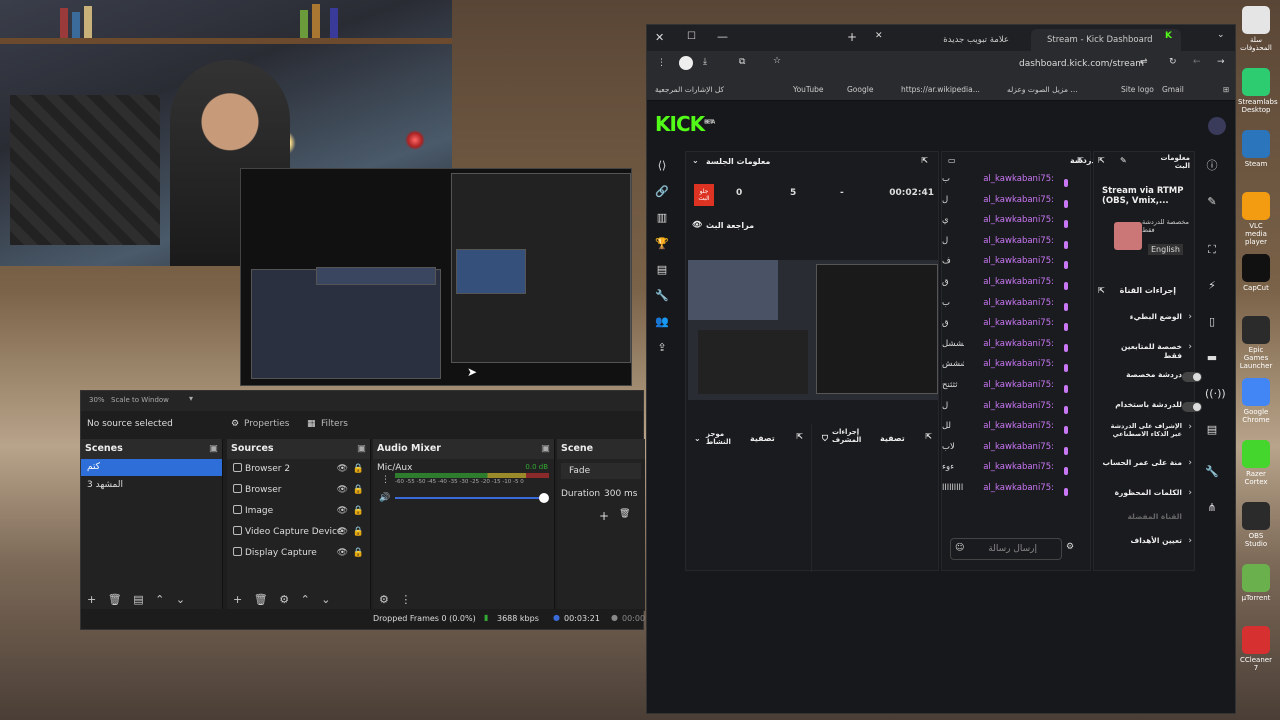  I want to click on eye-icon: 👁, so click(342, 532).